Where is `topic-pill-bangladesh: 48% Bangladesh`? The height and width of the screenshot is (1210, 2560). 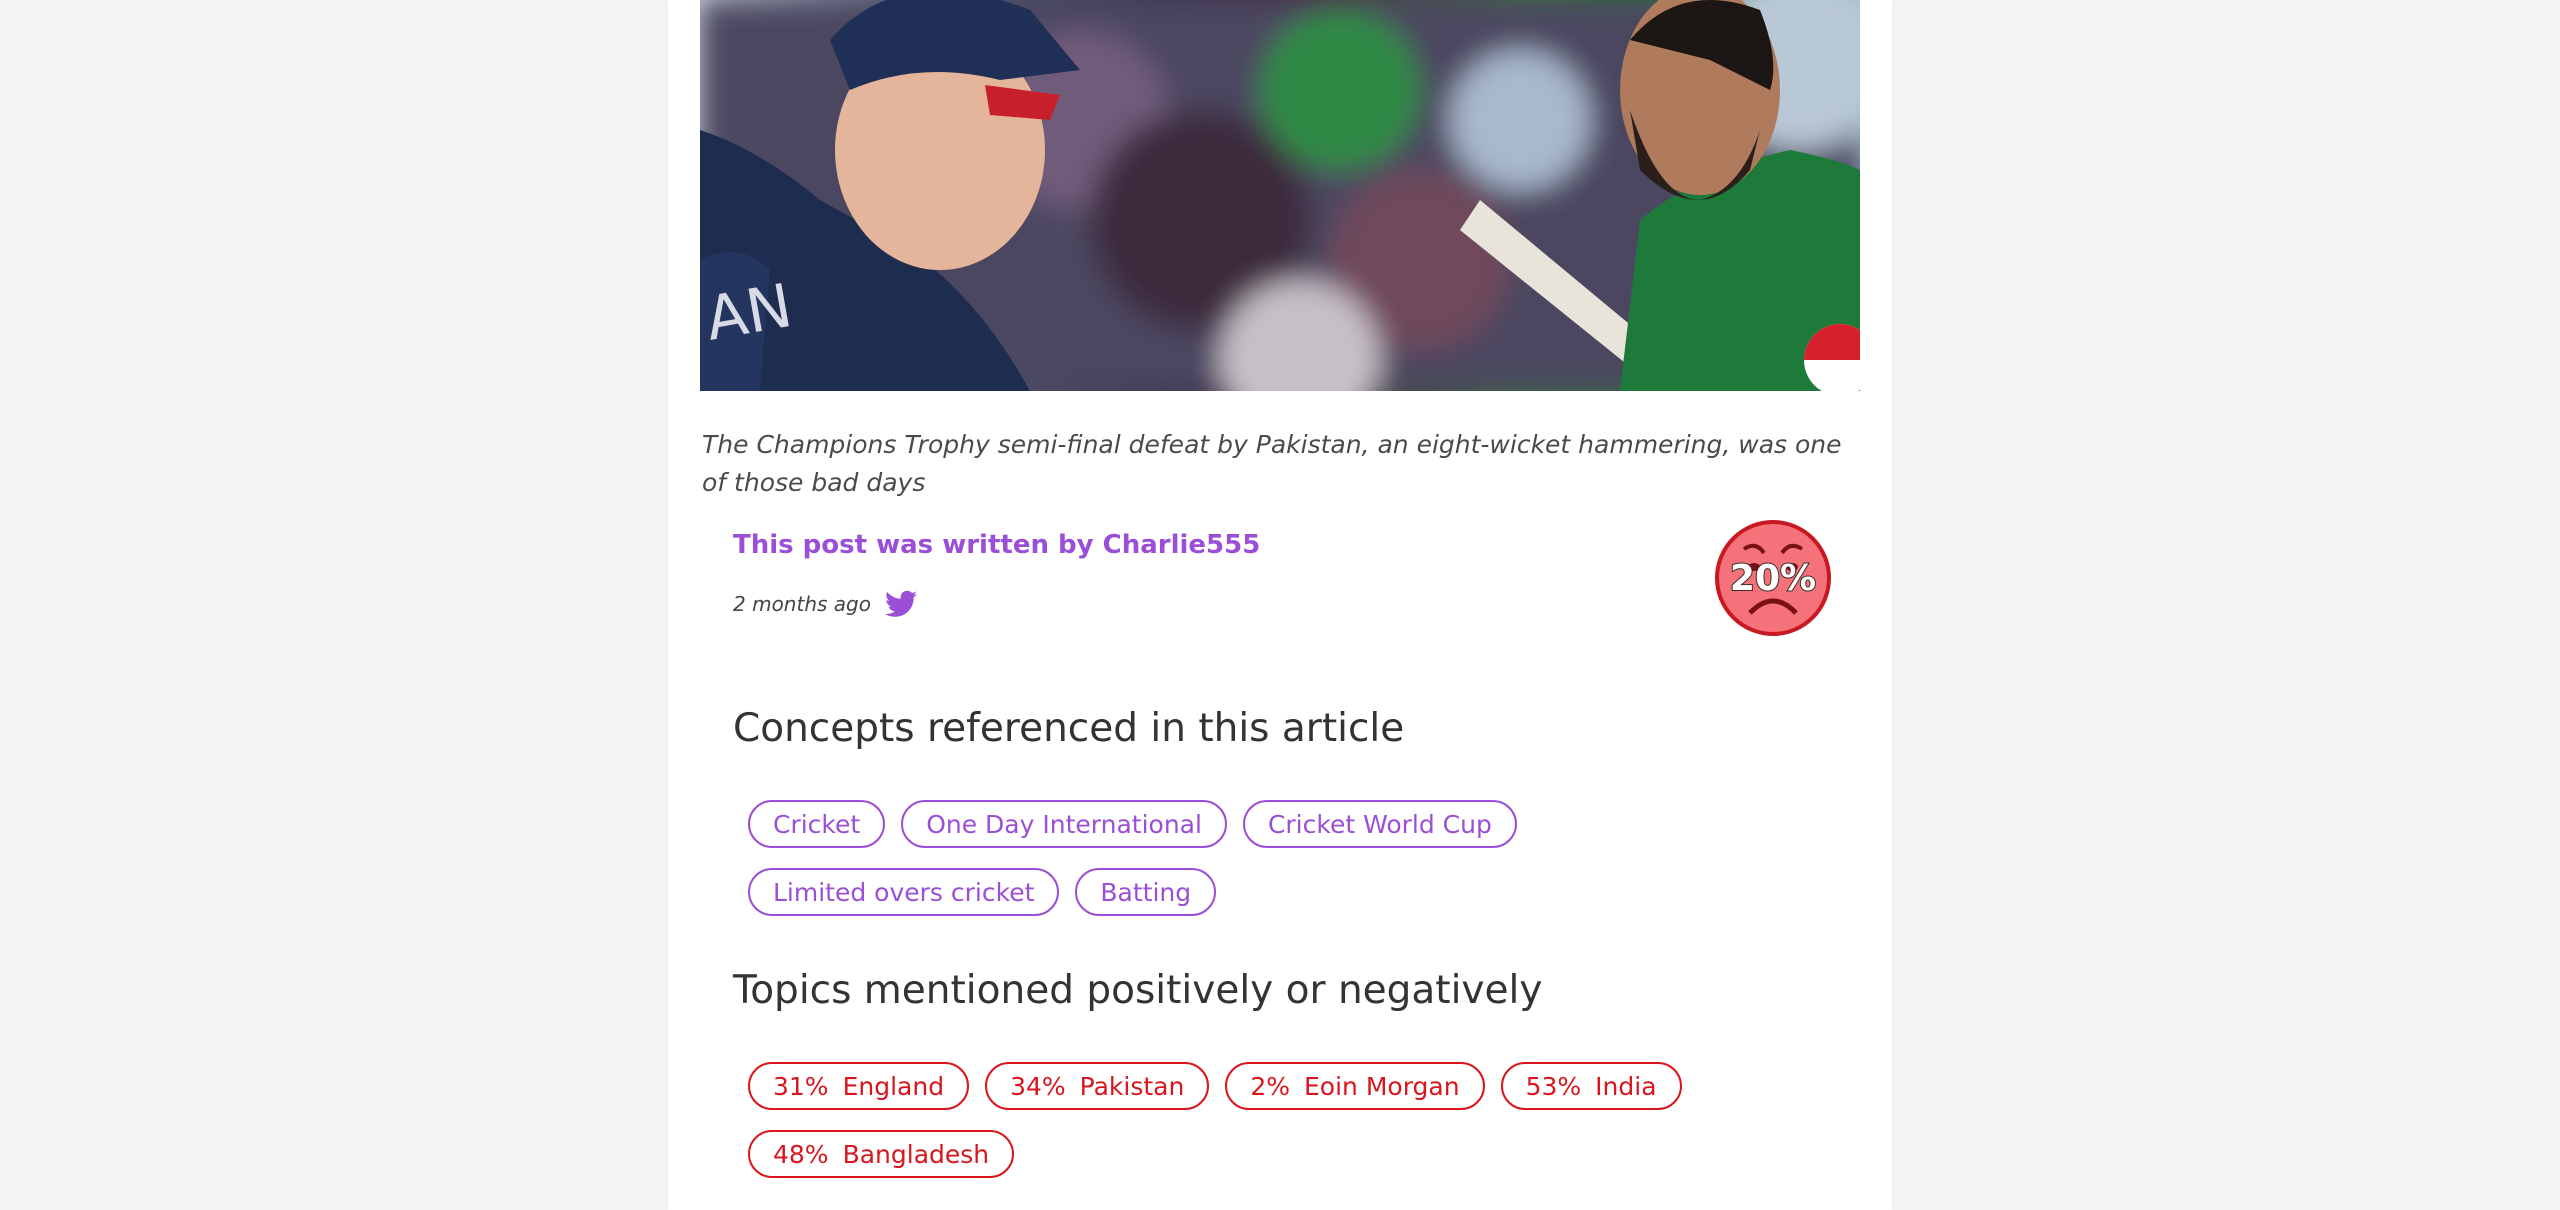
topic-pill-bangladesh: 48% Bangladesh is located at coordinates (881, 1154).